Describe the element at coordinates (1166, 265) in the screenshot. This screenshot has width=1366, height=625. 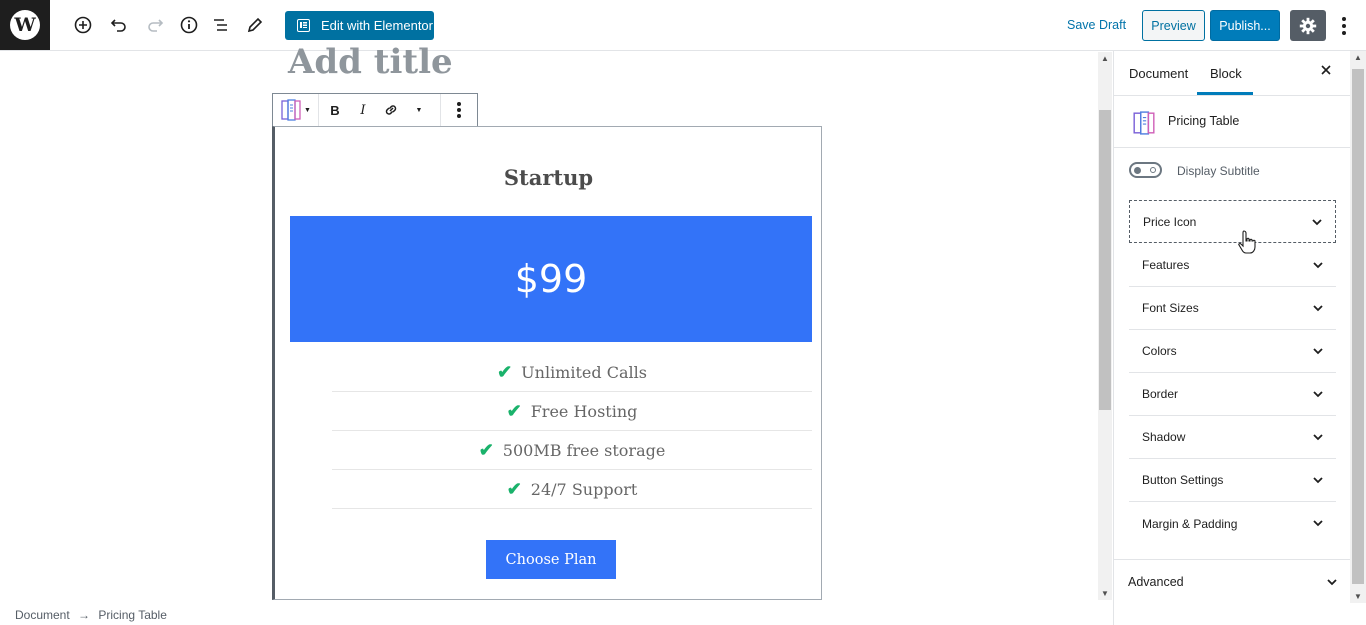
I see `panel-title: Features` at that location.